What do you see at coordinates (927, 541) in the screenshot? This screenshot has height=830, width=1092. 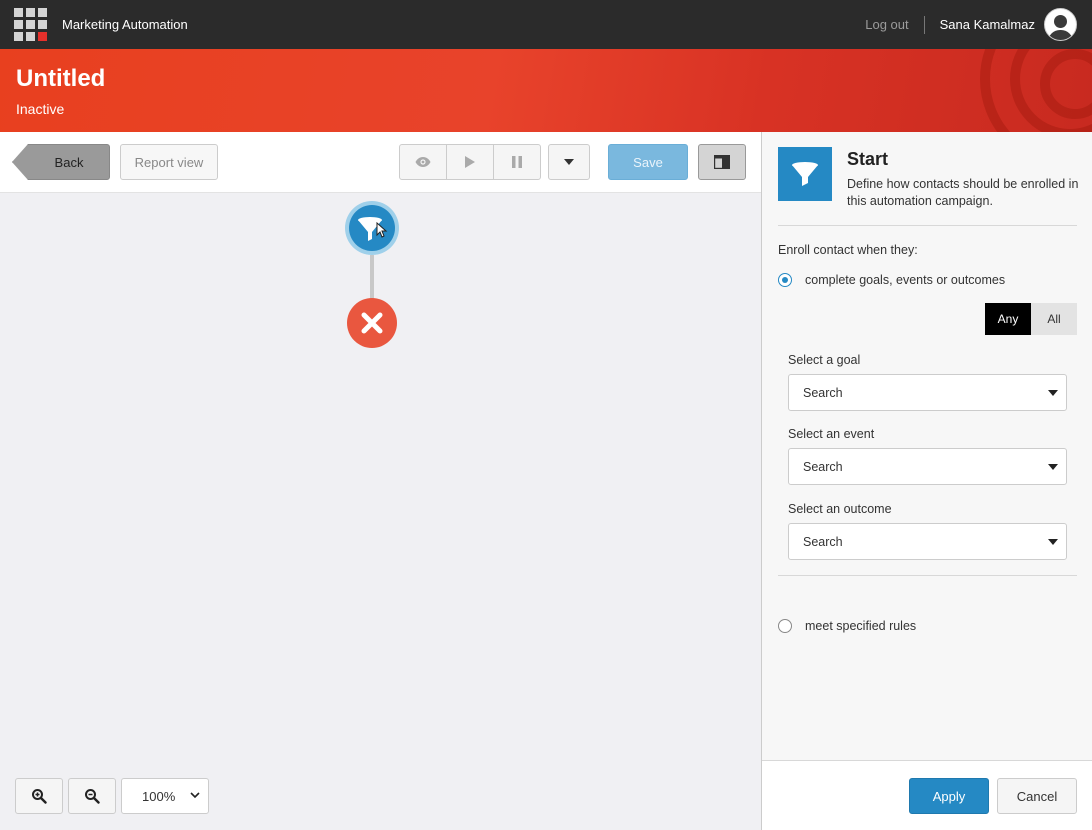 I see `outcome-select: Search` at bounding box center [927, 541].